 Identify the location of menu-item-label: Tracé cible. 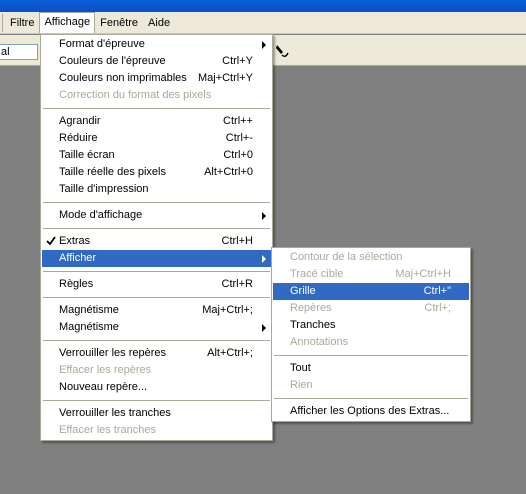
(317, 274).